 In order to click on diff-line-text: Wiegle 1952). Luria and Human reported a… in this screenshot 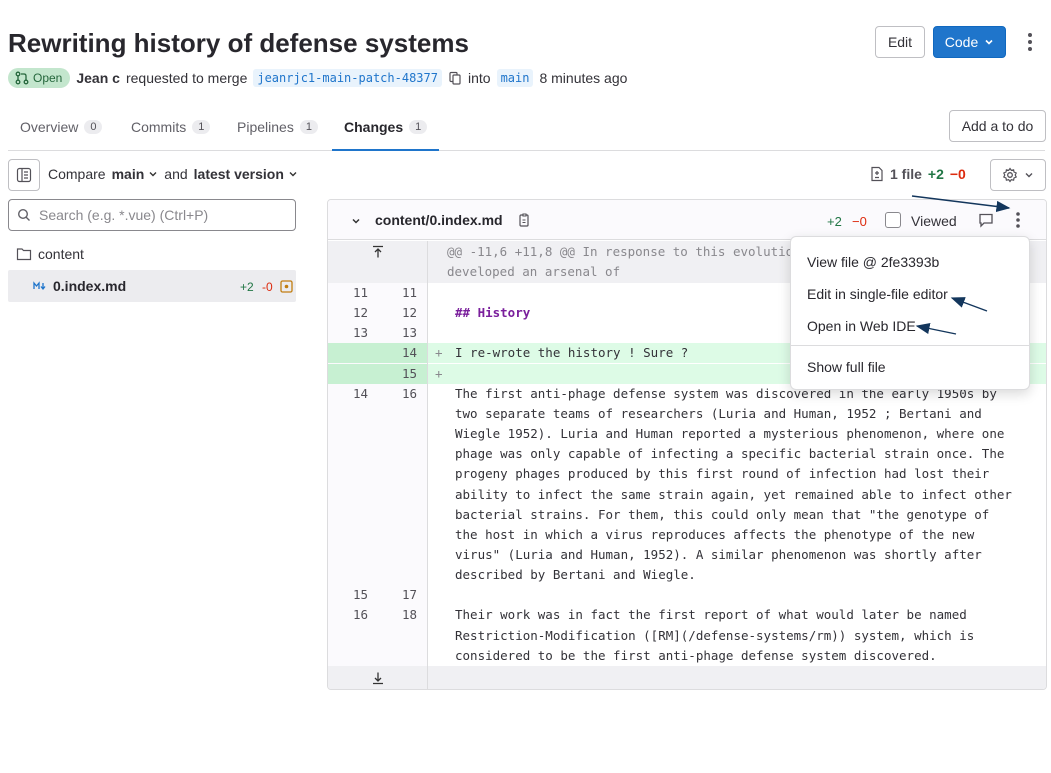, I will do `click(730, 434)`.